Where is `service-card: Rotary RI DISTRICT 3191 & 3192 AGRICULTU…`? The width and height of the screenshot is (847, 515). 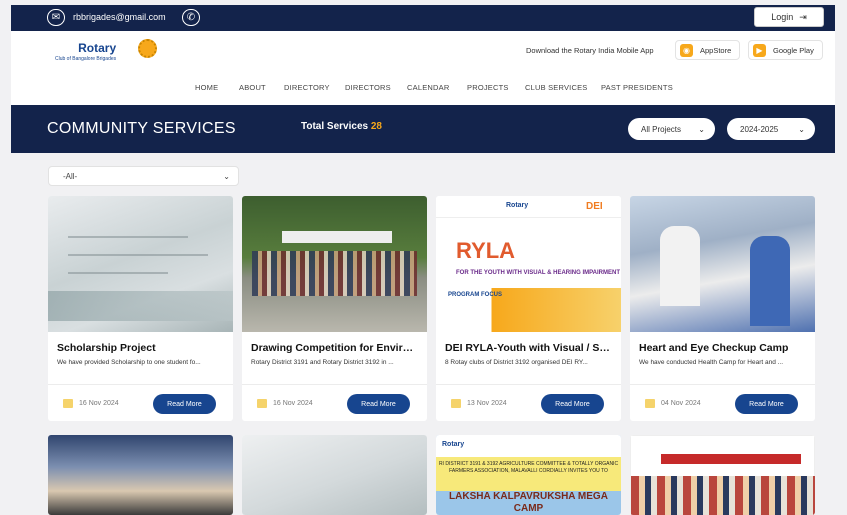
service-card: Rotary RI DISTRICT 3191 & 3192 AGRICULTU… is located at coordinates (528, 475).